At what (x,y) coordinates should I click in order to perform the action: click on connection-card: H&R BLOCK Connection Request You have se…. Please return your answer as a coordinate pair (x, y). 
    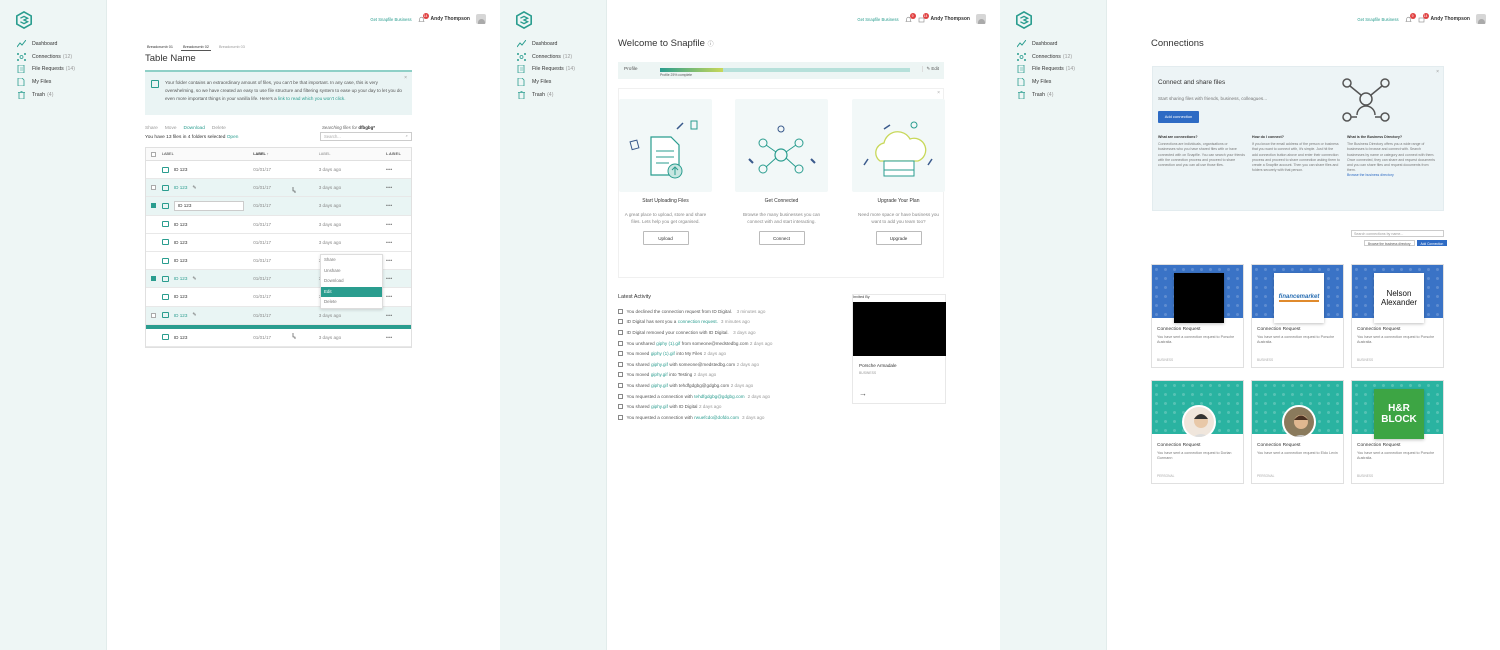
    Looking at the image, I should click on (1397, 432).